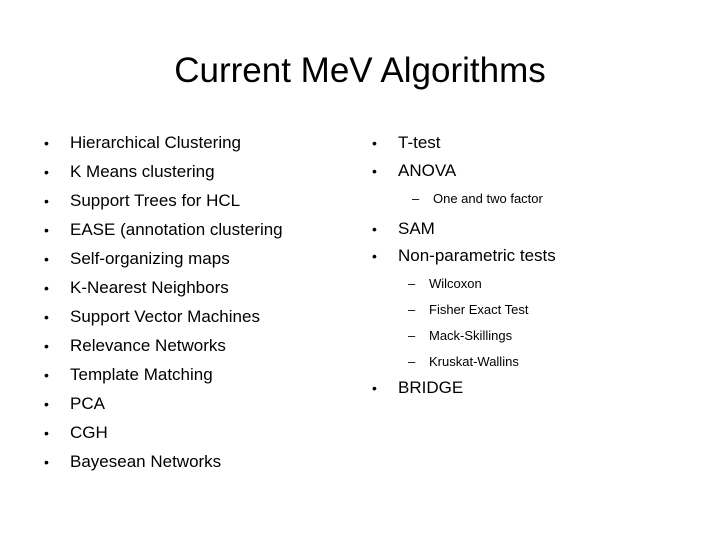  I want to click on list-item-label: BRIDGE, so click(431, 387).